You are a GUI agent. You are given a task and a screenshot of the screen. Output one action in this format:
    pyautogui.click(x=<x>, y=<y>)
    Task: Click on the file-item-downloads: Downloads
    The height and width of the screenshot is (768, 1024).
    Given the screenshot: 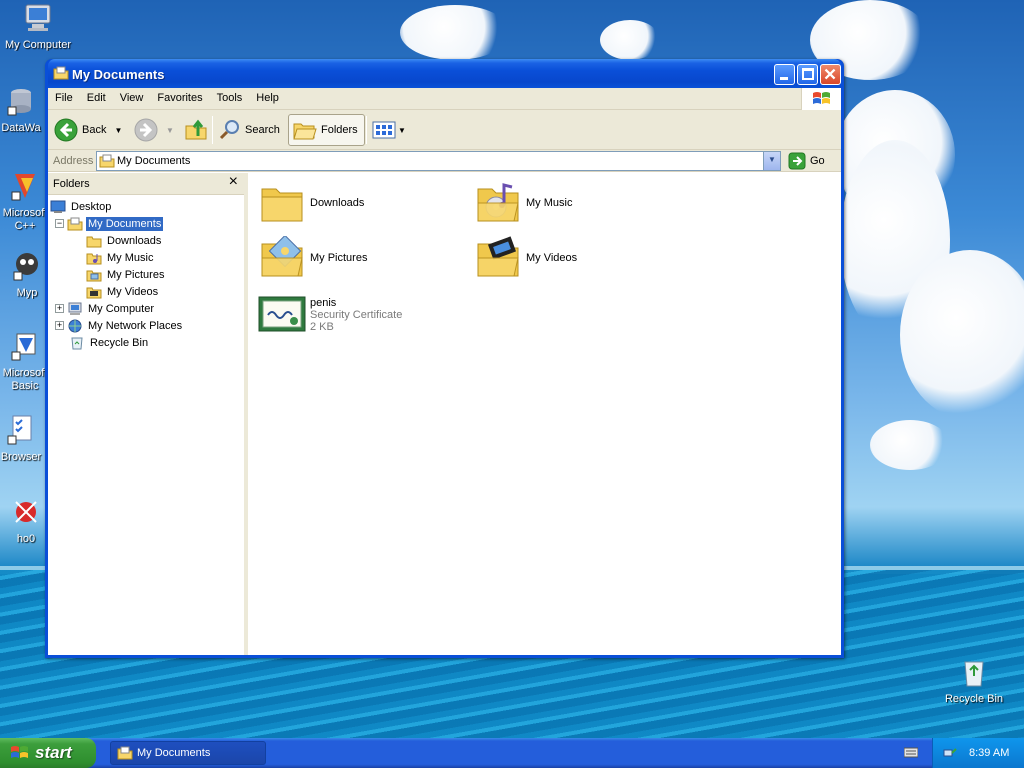 What is the action you would take?
    pyautogui.click(x=311, y=203)
    